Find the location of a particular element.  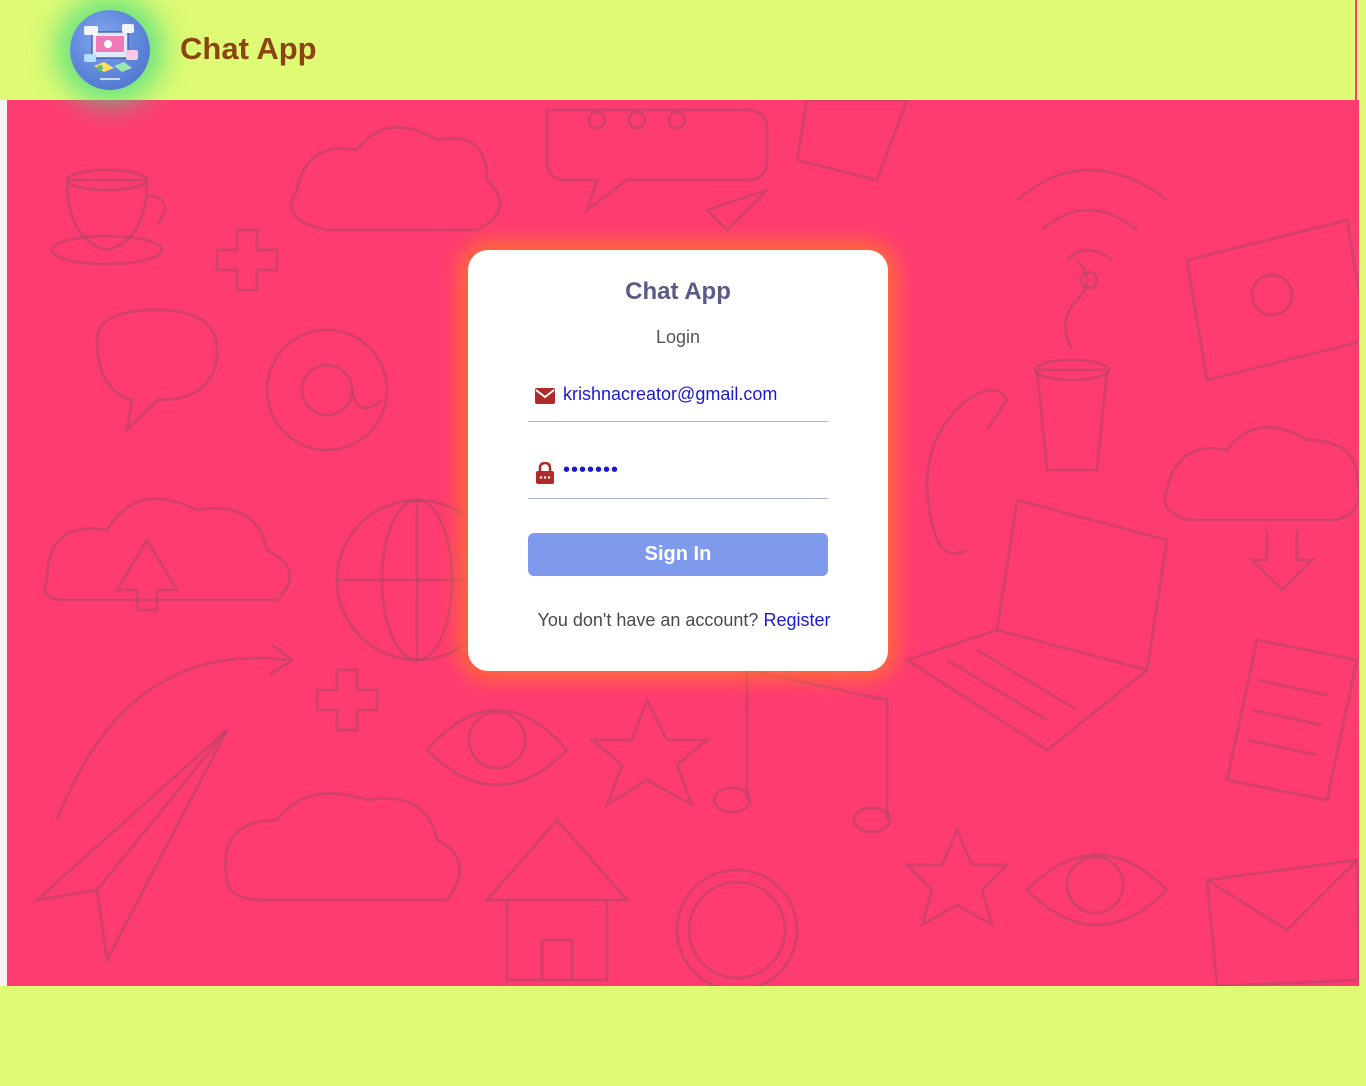

lock-icon is located at coordinates (545, 472).